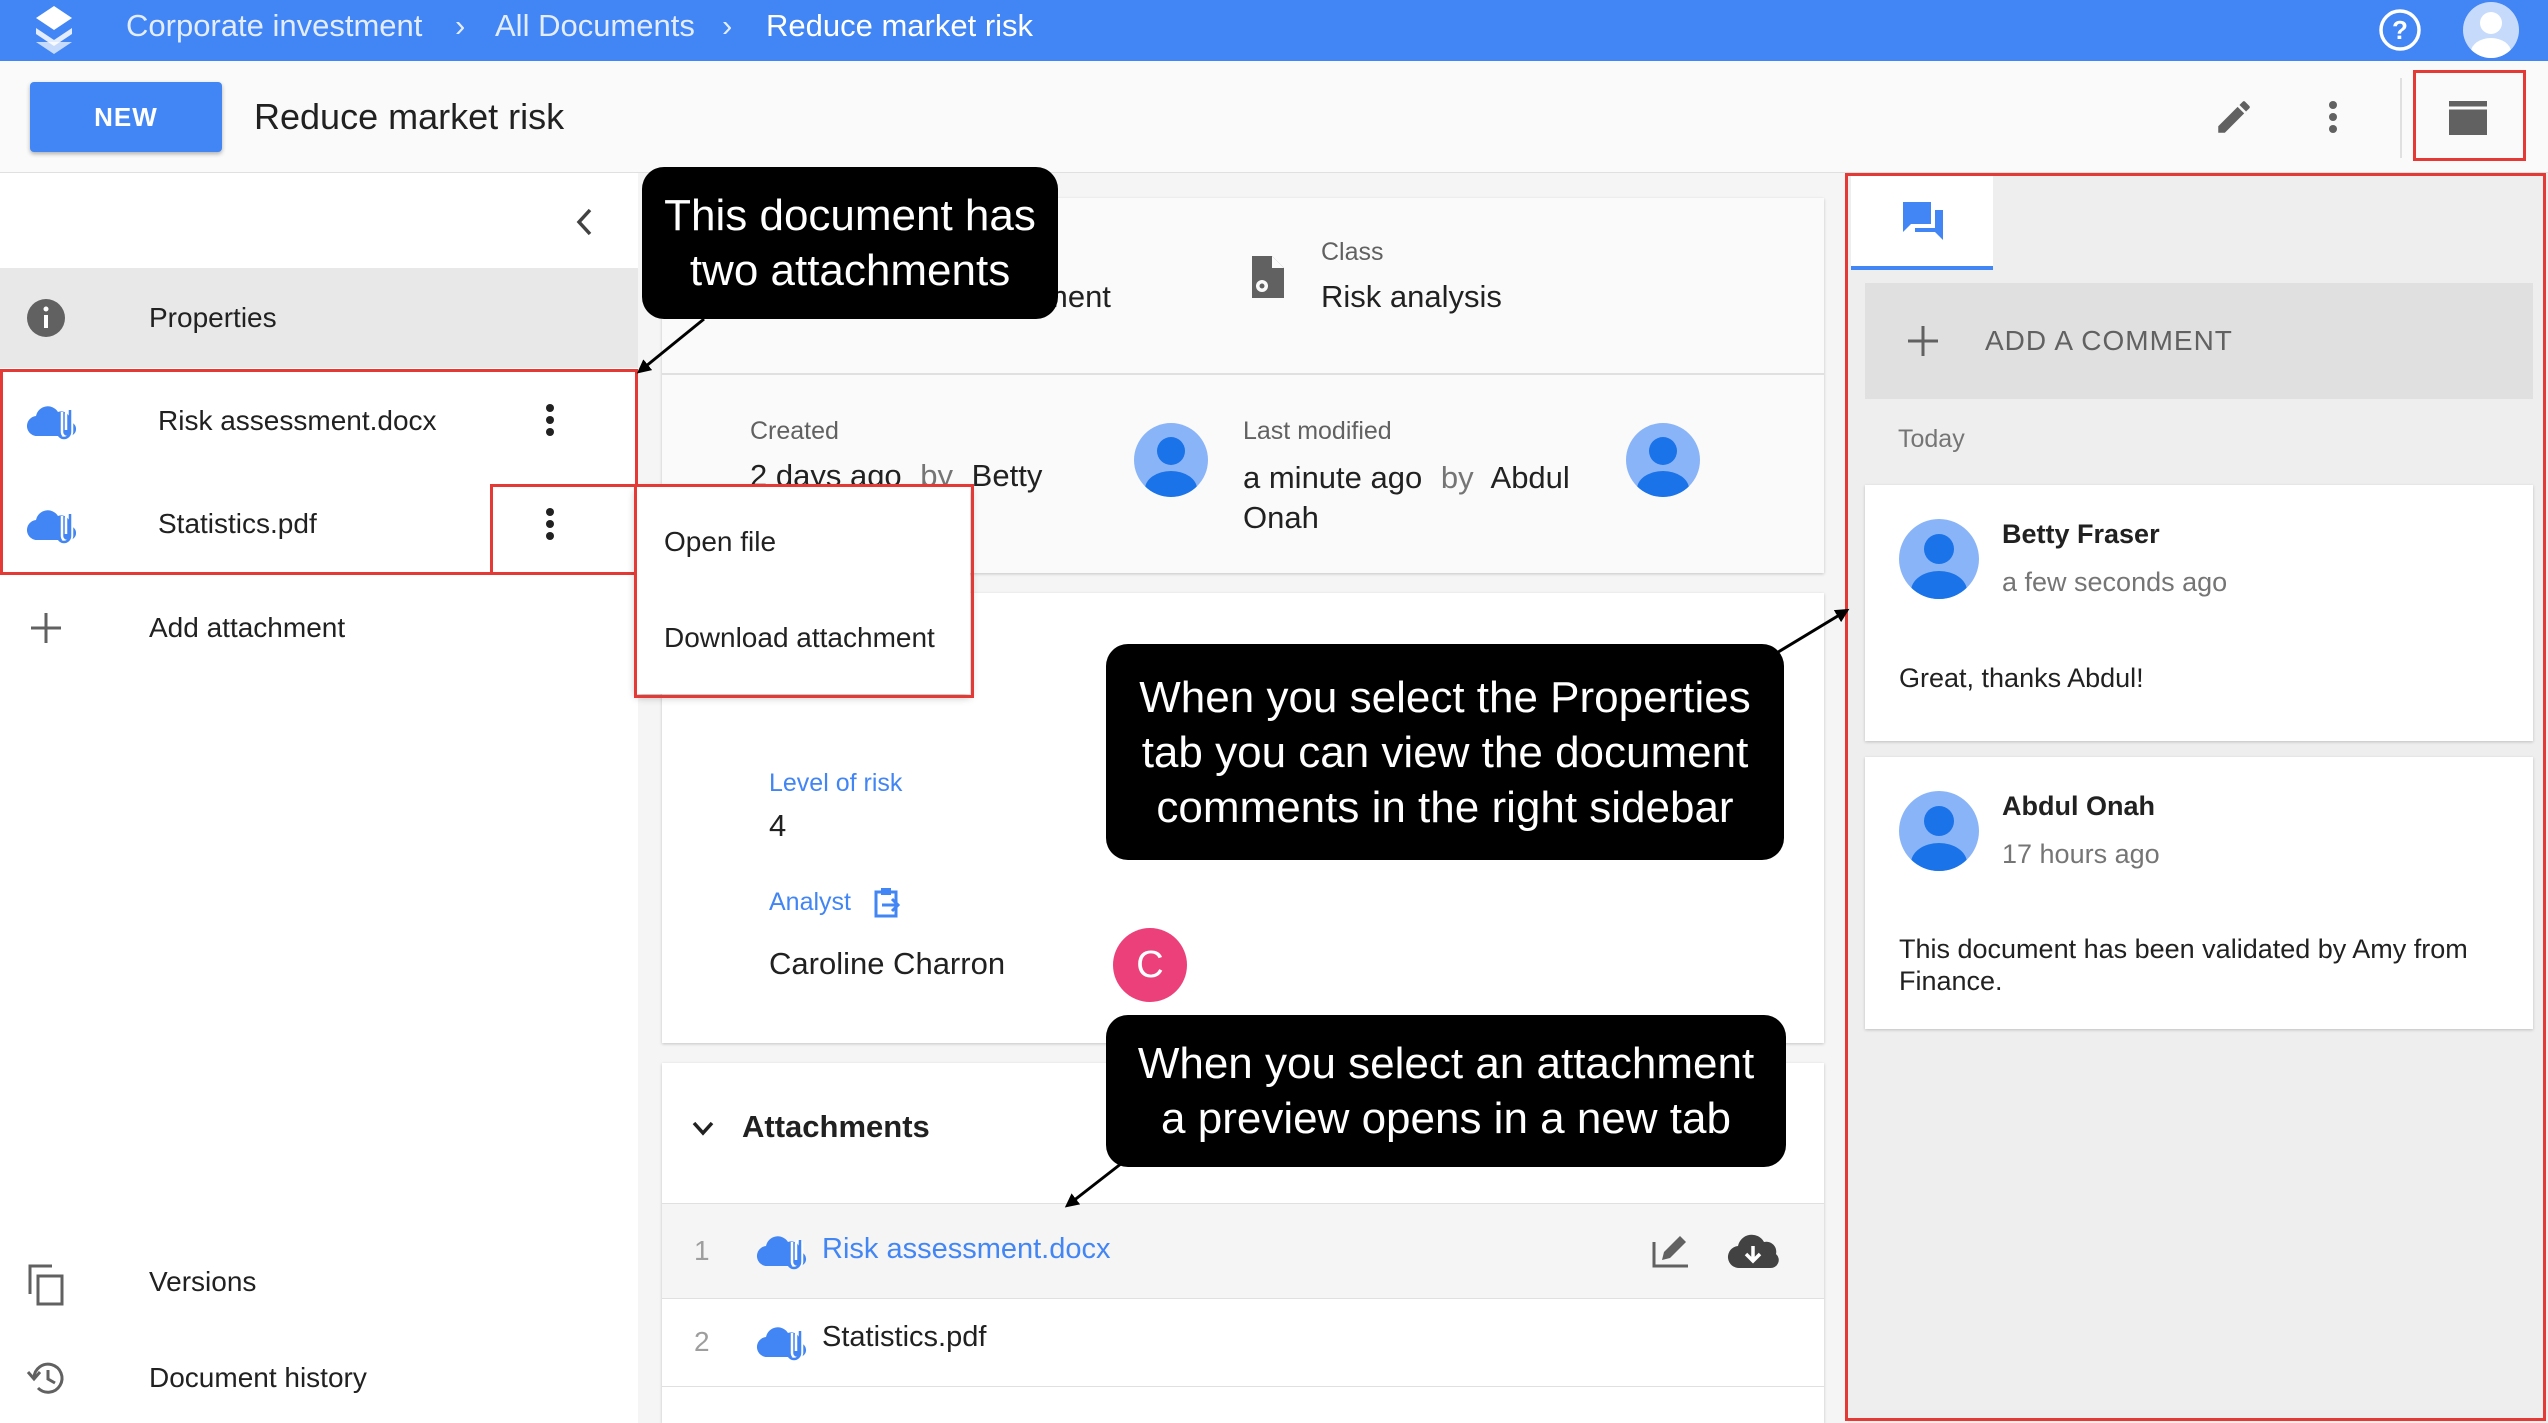 Image resolution: width=2548 pixels, height=1423 pixels. What do you see at coordinates (1093, 1184) in the screenshot?
I see `arrow-to-attachment-row` at bounding box center [1093, 1184].